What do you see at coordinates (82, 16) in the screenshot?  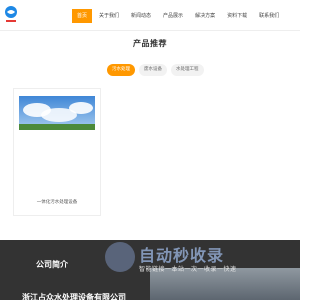 I see `nav-home: 首页` at bounding box center [82, 16].